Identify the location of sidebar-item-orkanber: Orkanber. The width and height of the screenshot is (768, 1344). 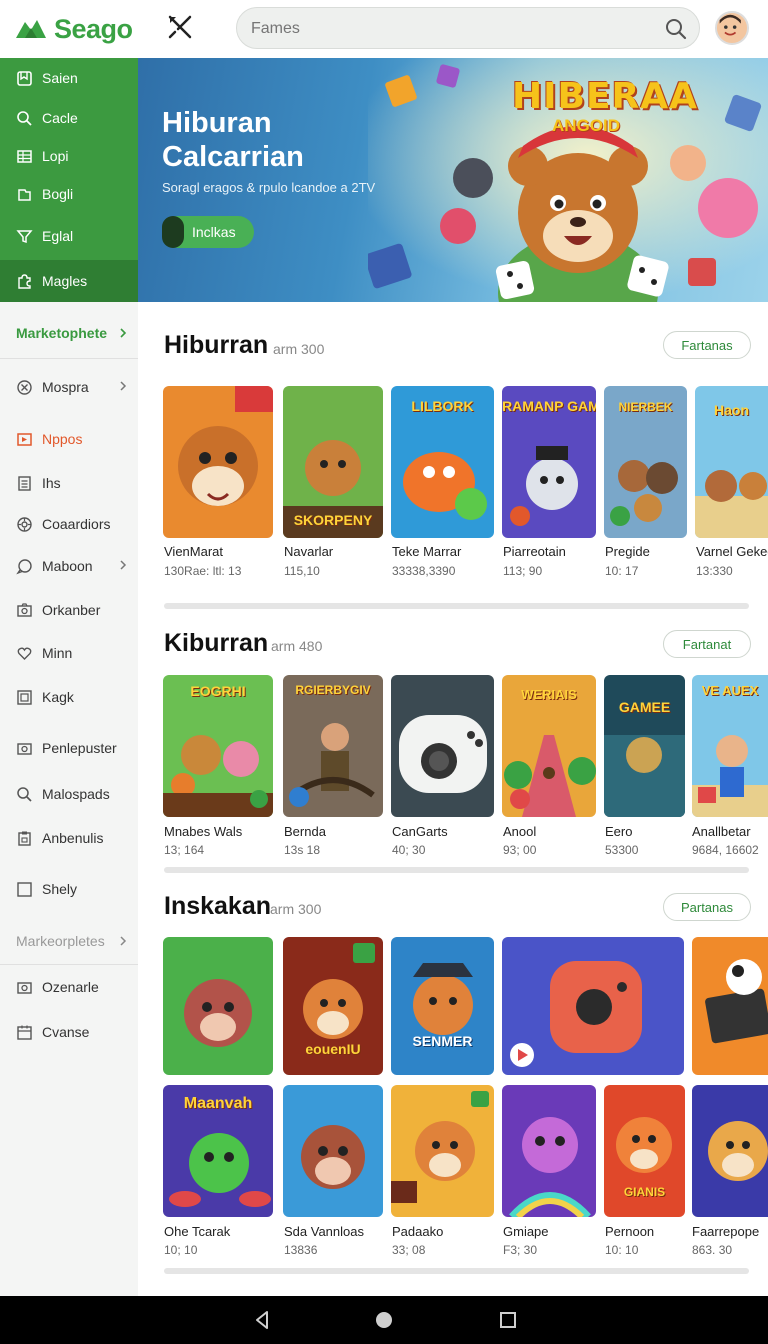
(69, 610).